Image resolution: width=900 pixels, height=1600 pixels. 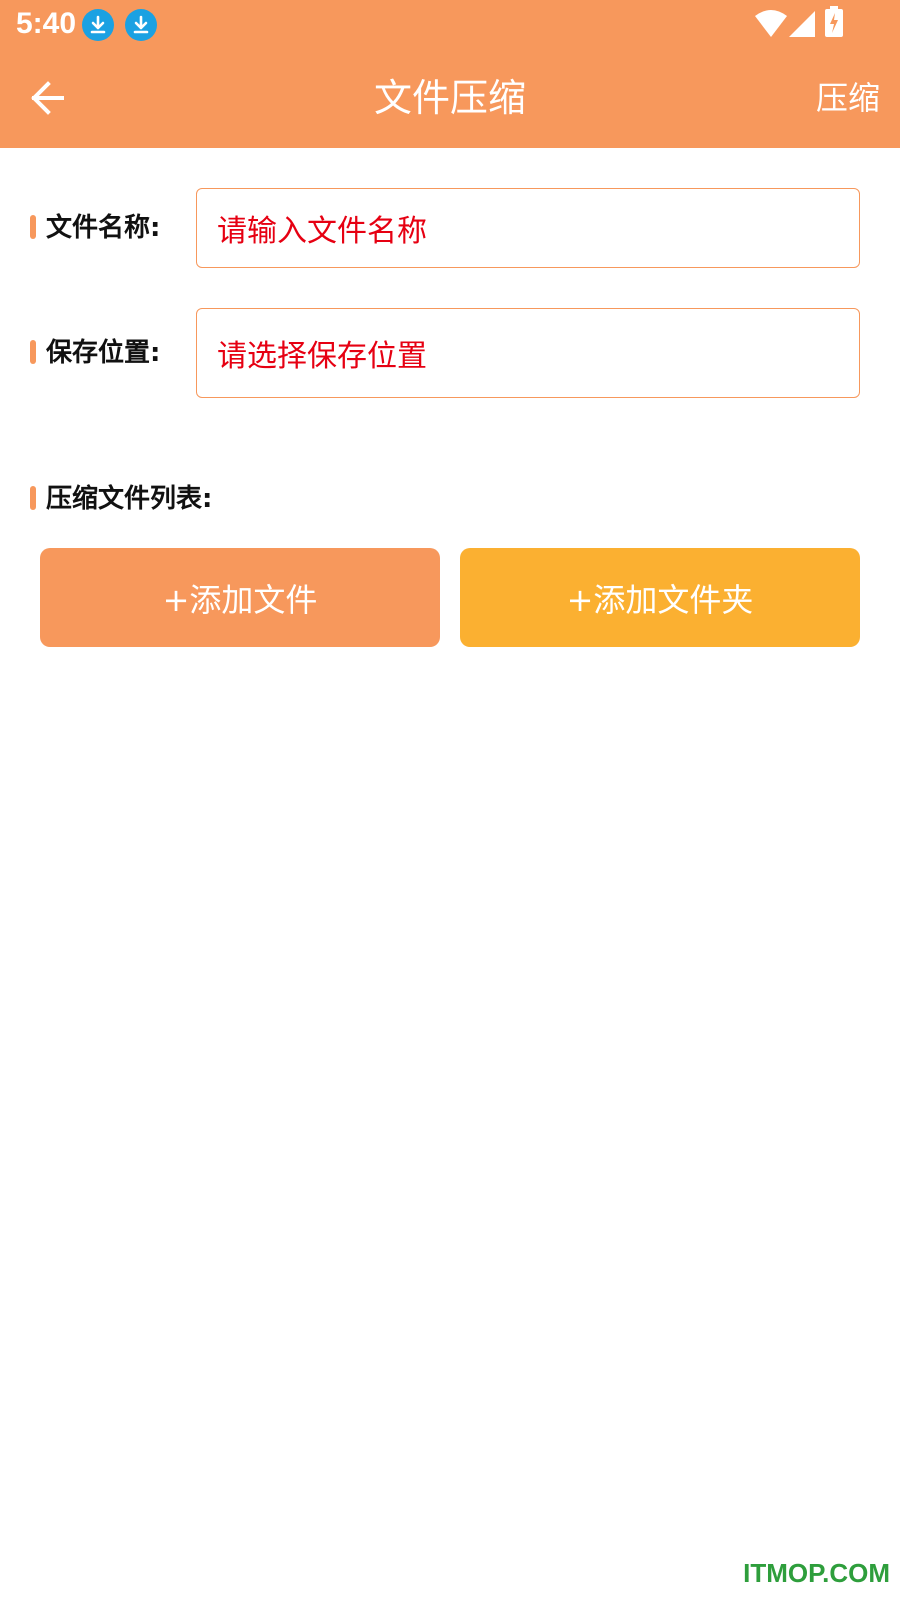 I want to click on cell-signal-icon, so click(x=802, y=24).